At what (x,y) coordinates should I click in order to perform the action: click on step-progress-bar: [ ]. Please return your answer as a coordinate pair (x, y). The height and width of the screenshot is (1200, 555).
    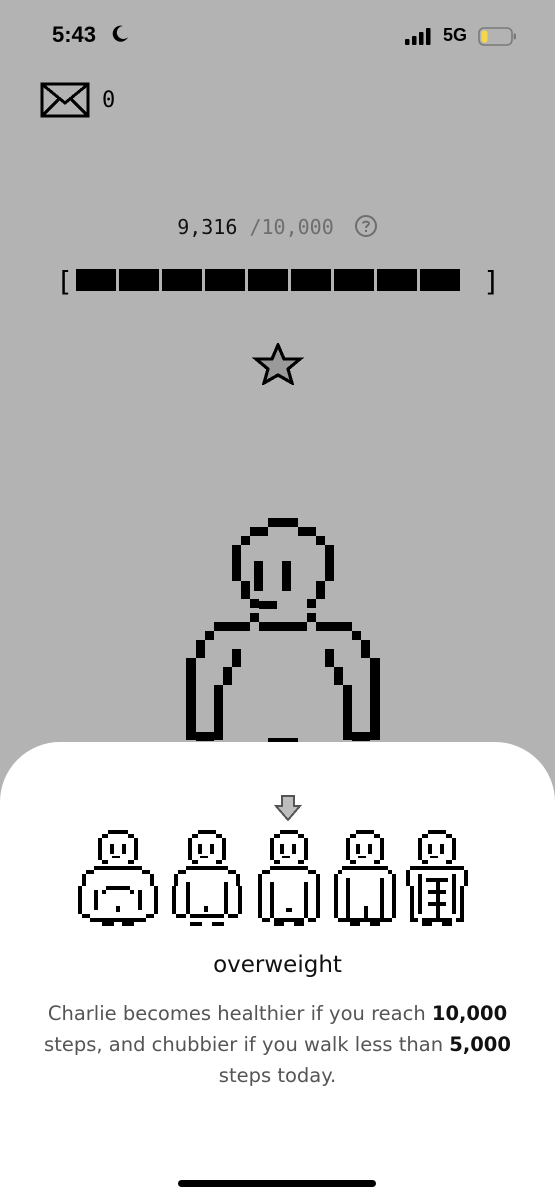
    Looking at the image, I should click on (281, 281).